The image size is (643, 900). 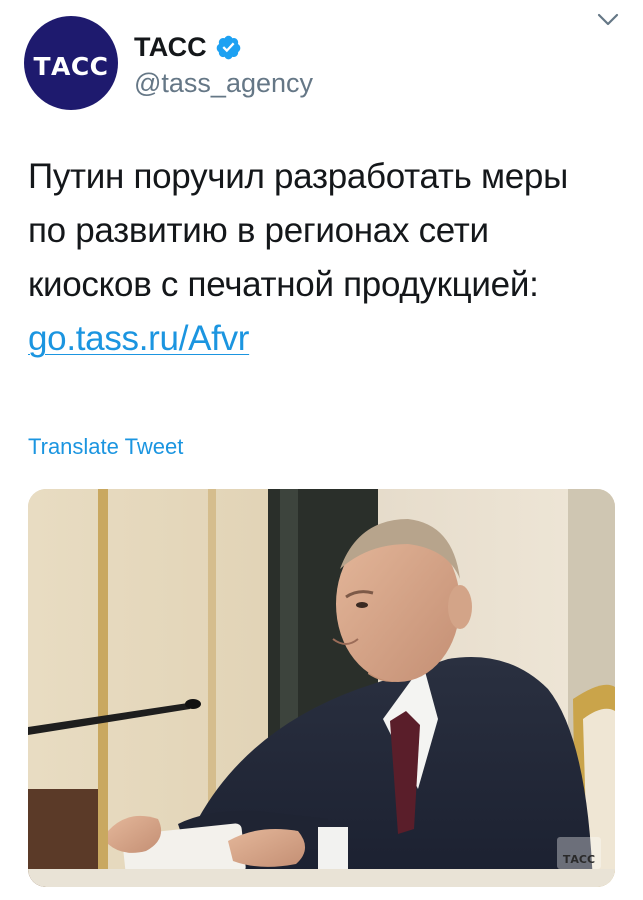 What do you see at coordinates (223, 83) in the screenshot?
I see `user-handle: @tass_agency` at bounding box center [223, 83].